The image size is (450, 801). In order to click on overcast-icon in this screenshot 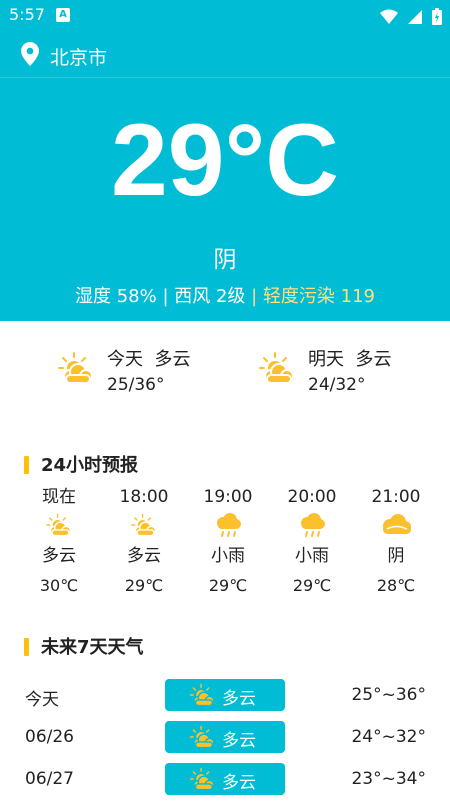, I will do `click(397, 524)`.